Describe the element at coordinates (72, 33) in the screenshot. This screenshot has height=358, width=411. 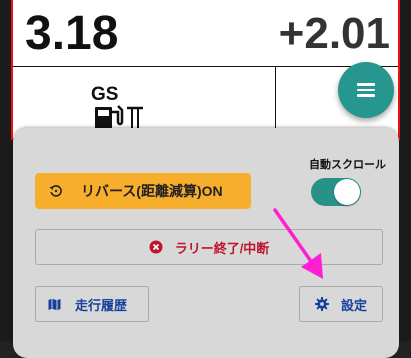
I see `distance-value: 3.18` at that location.